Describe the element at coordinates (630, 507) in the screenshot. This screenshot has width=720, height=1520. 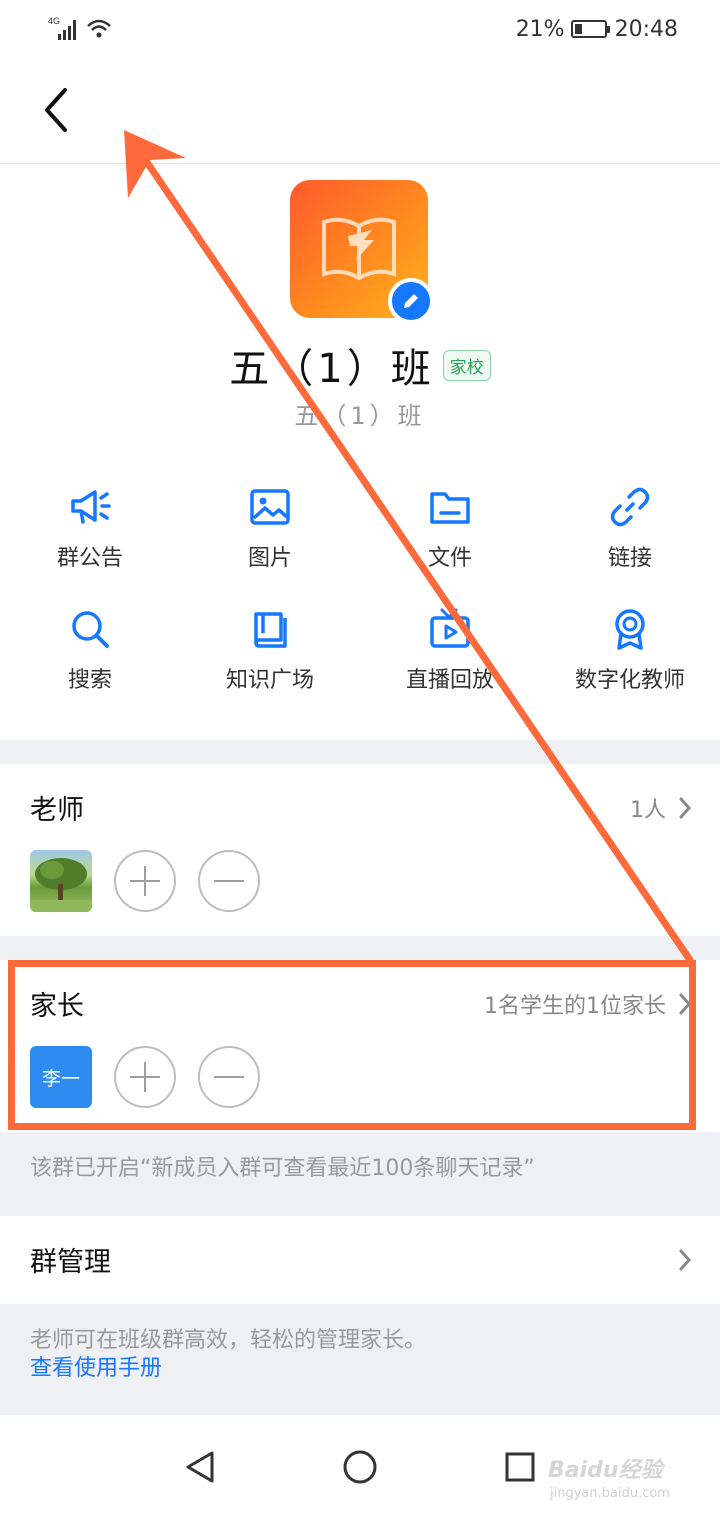
I see `link-icon` at that location.